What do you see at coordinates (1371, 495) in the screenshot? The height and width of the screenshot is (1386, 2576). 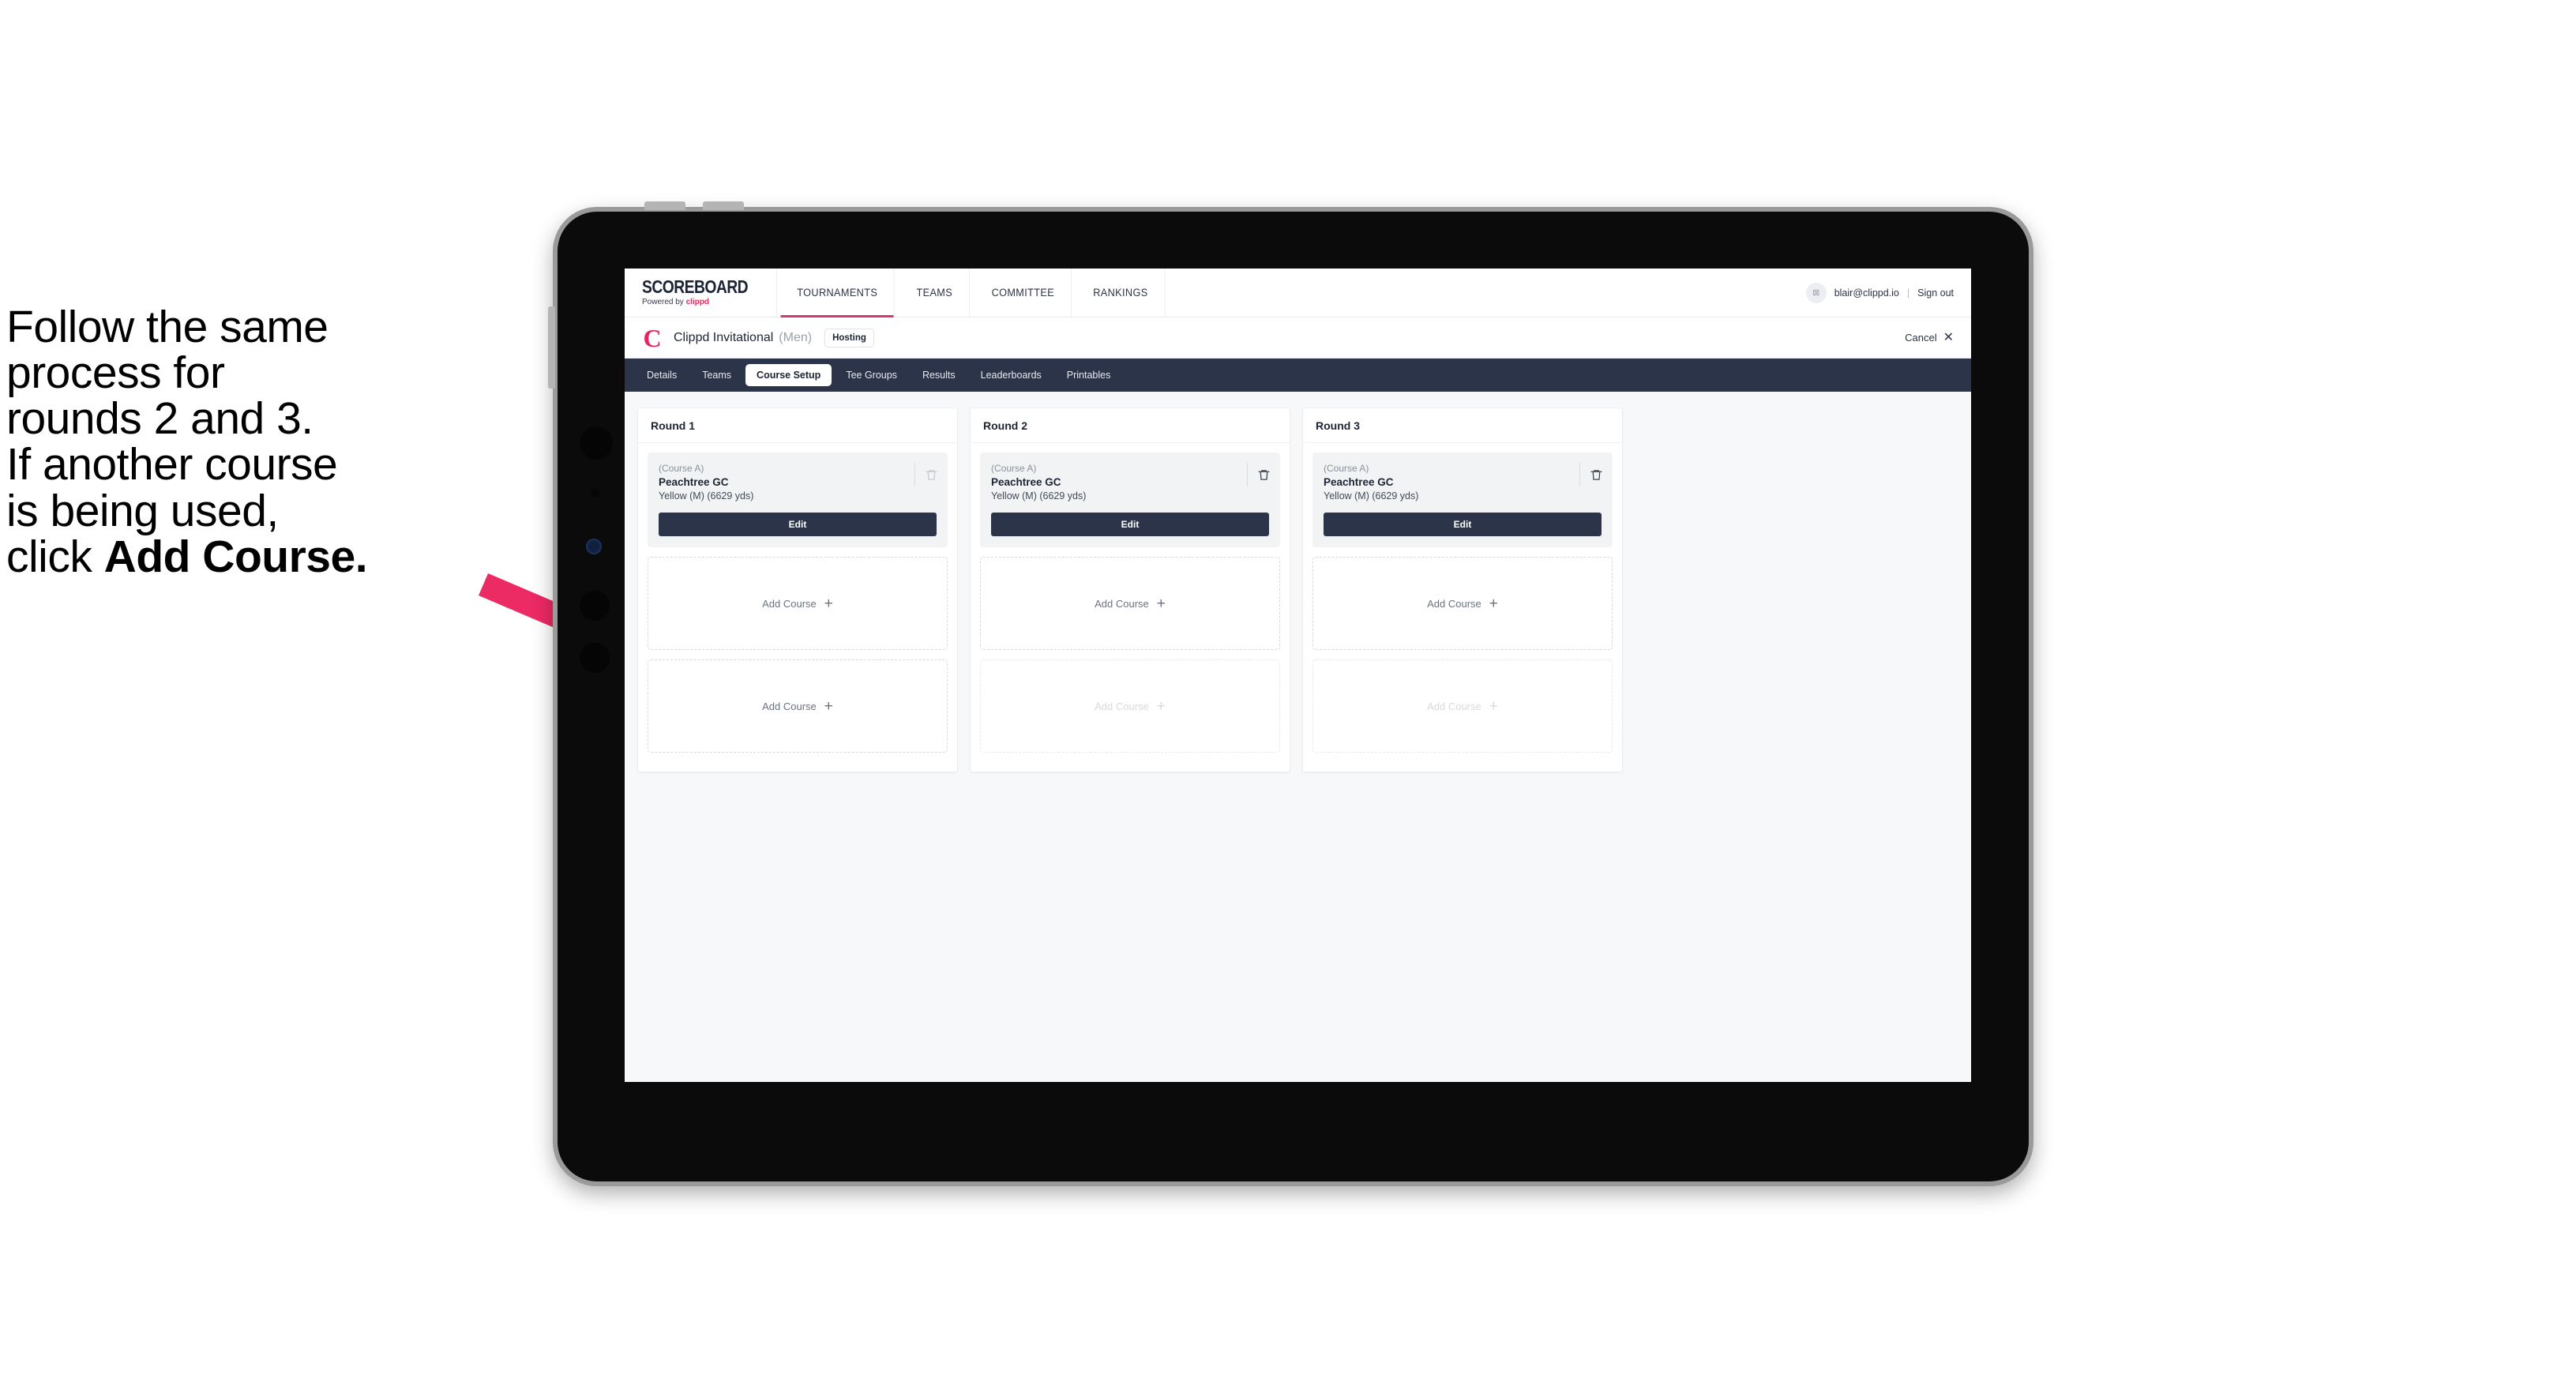 I see `course-tee-3: Yellow (M) (6629 yds)` at bounding box center [1371, 495].